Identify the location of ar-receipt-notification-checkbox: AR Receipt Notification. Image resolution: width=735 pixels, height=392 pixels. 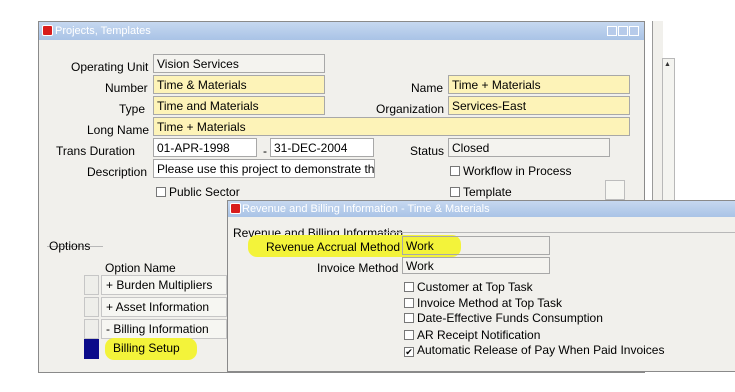
(472, 335).